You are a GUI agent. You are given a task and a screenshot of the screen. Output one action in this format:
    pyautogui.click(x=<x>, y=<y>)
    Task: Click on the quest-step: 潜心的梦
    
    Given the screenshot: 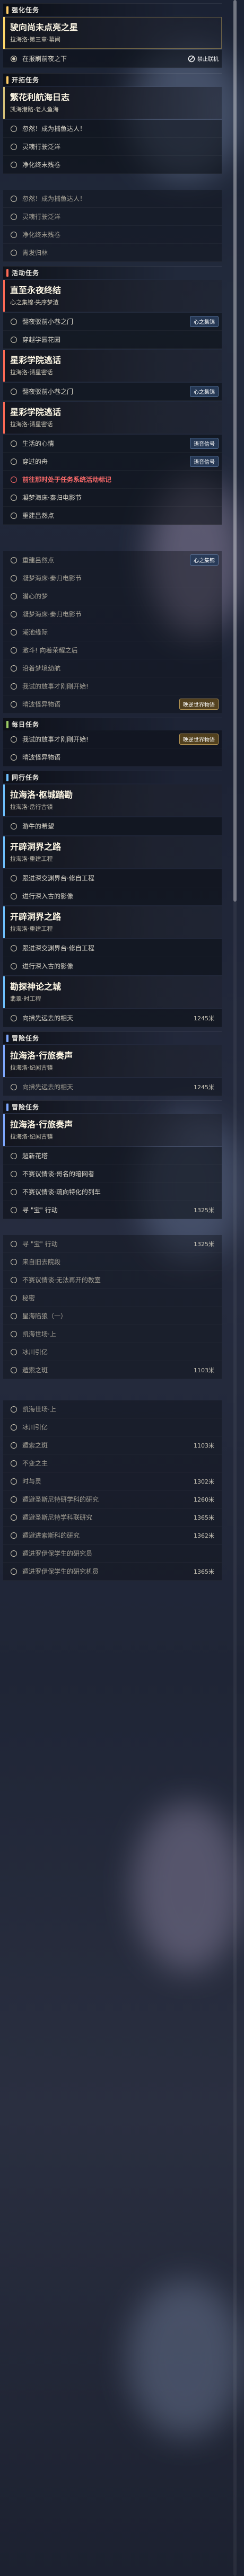 What is the action you would take?
    pyautogui.click(x=113, y=596)
    